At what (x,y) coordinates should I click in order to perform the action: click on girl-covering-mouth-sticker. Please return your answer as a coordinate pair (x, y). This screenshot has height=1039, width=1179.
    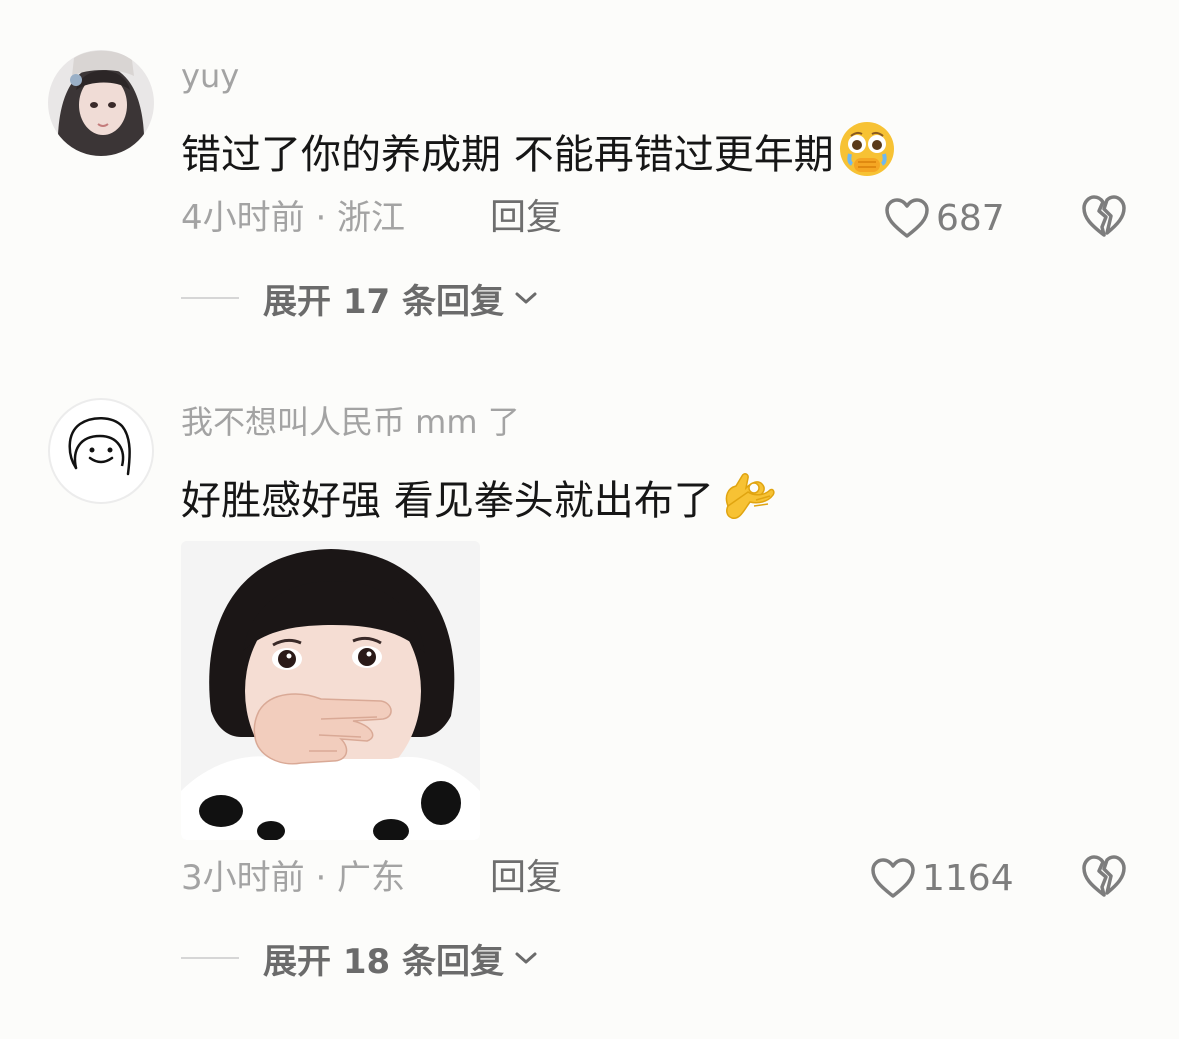
    Looking at the image, I should click on (330, 690).